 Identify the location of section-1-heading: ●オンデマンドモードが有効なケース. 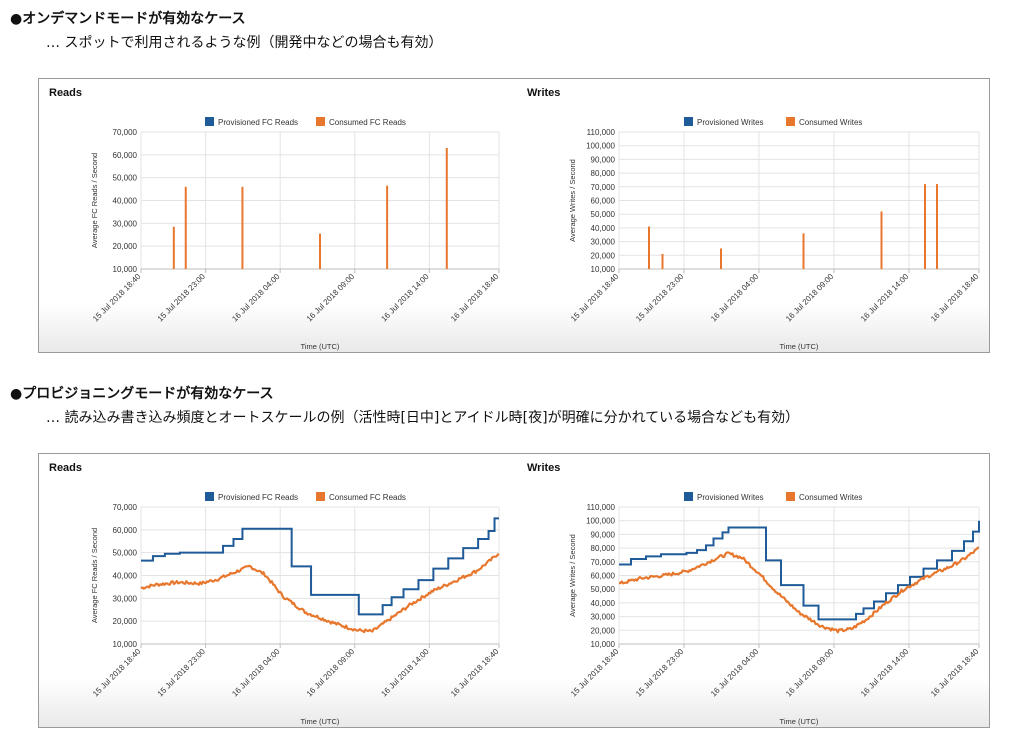
(128, 19).